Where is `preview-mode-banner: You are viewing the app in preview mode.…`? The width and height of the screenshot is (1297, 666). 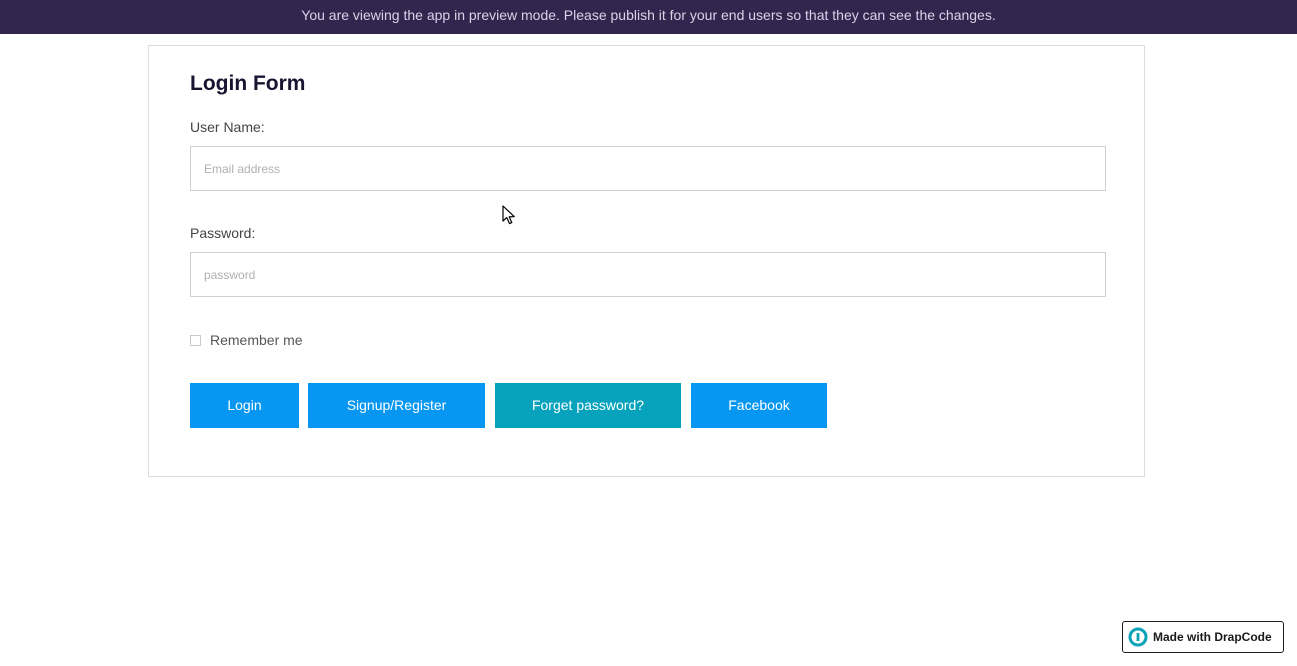
preview-mode-banner: You are viewing the app in preview mode.… is located at coordinates (648, 17).